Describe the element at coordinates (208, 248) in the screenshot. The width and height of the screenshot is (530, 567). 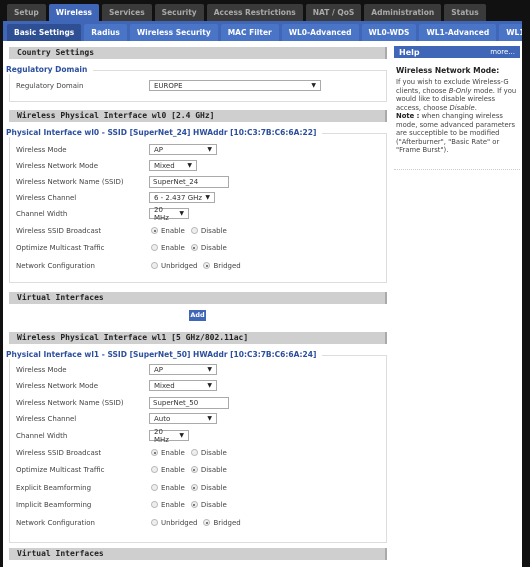
I see `radio-wl0-multicast-disable: Disable` at that location.